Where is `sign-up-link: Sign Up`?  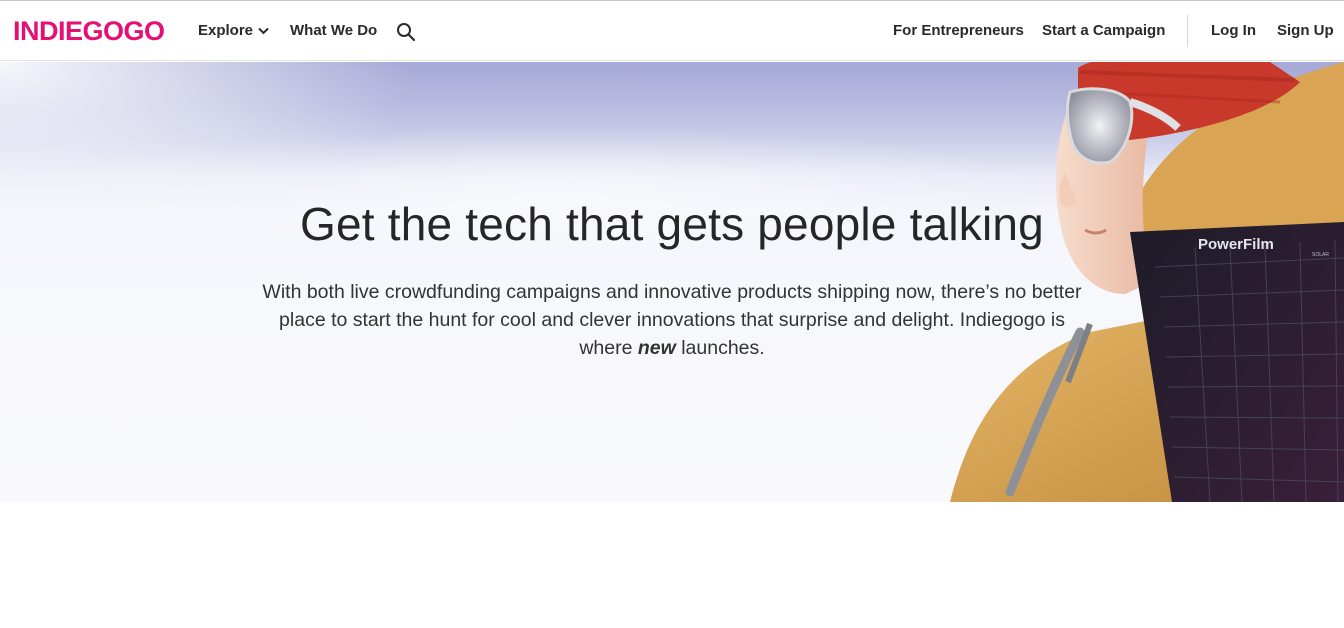
sign-up-link: Sign Up is located at coordinates (1305, 31).